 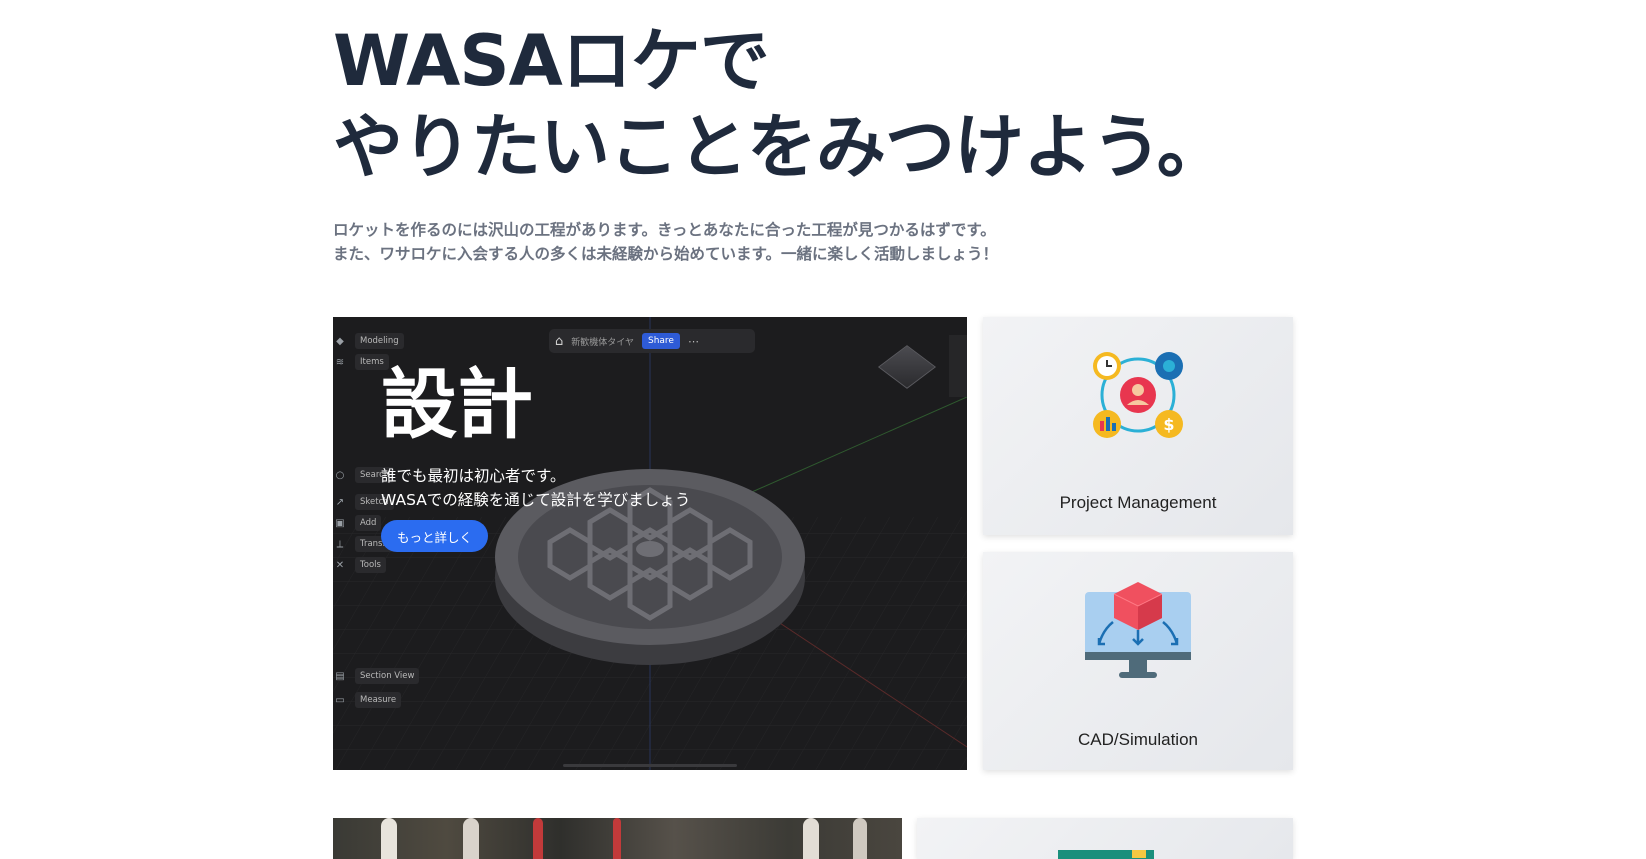 What do you see at coordinates (368, 341) in the screenshot?
I see `cad-tool-modeling: ◆ Modeling` at bounding box center [368, 341].